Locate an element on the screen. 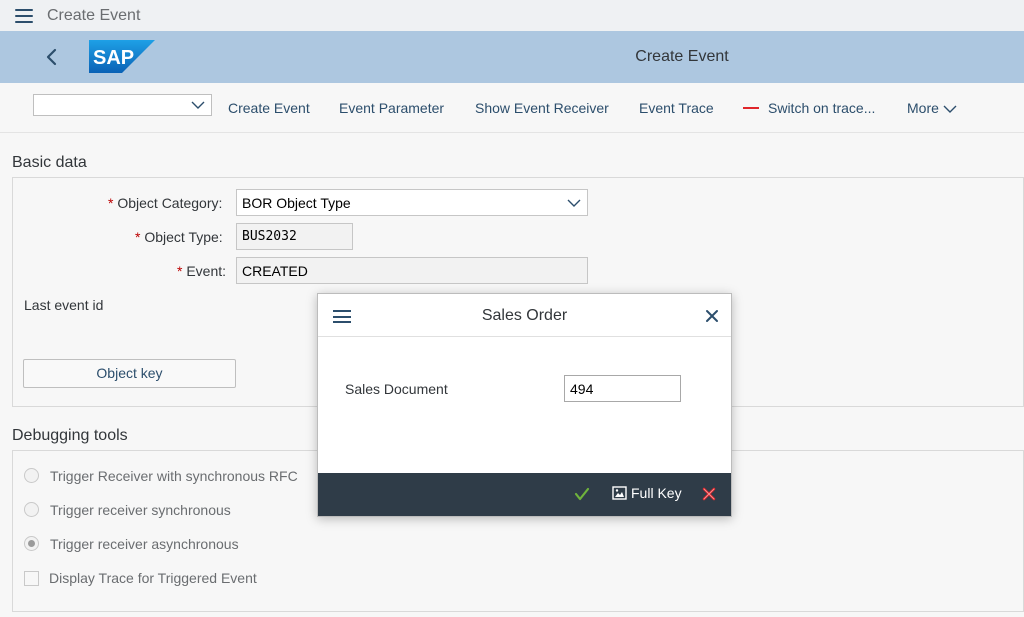 This screenshot has width=1024, height=617. create-event-button: Create Event is located at coordinates (269, 108).